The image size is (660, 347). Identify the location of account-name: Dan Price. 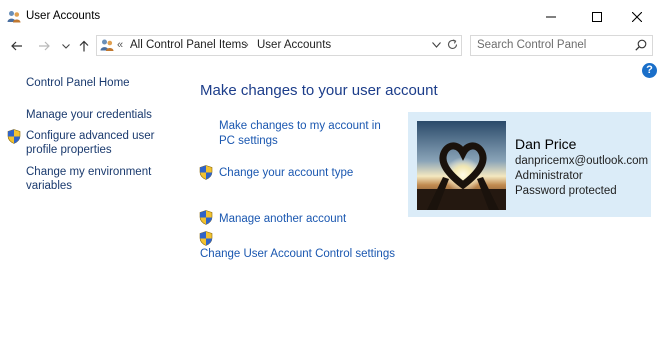
(546, 144).